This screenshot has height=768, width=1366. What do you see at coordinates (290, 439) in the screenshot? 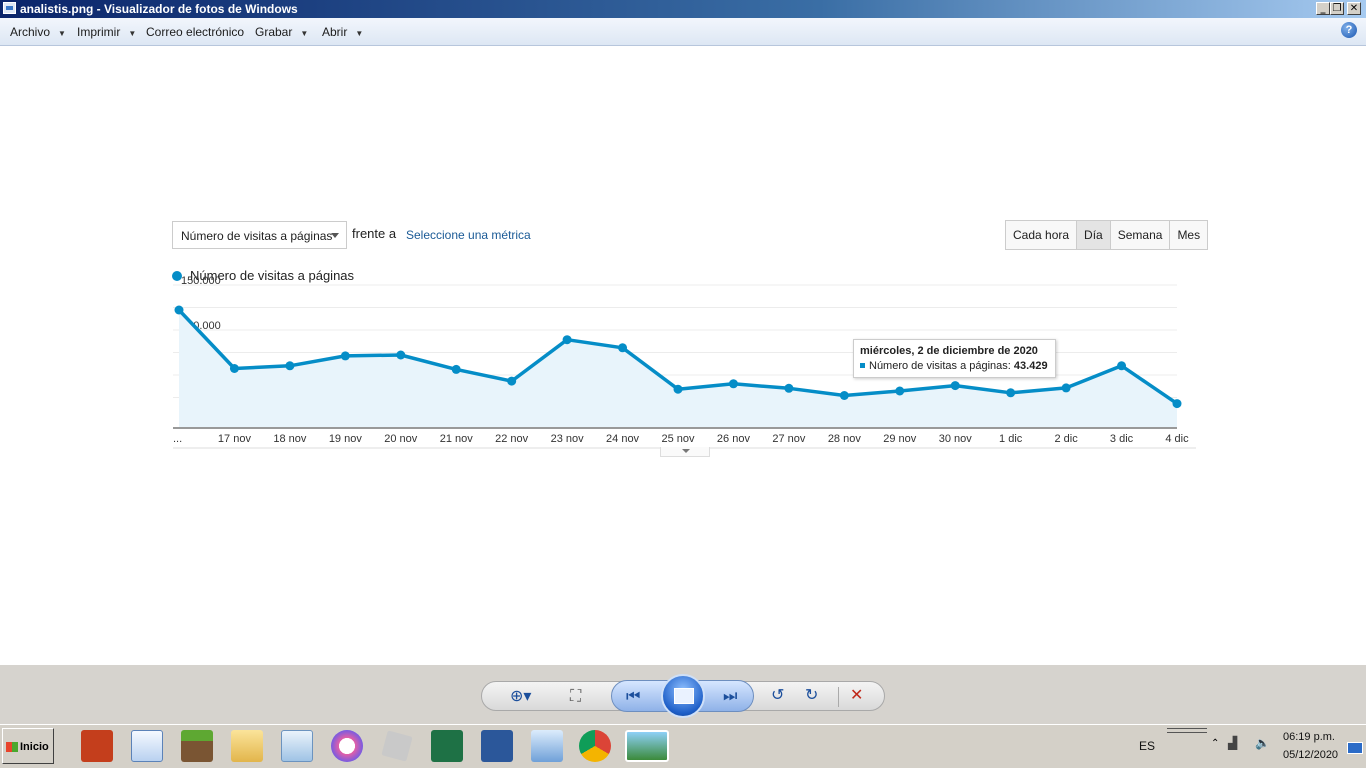
I see `x-tick-label: 18 nov` at bounding box center [290, 439].